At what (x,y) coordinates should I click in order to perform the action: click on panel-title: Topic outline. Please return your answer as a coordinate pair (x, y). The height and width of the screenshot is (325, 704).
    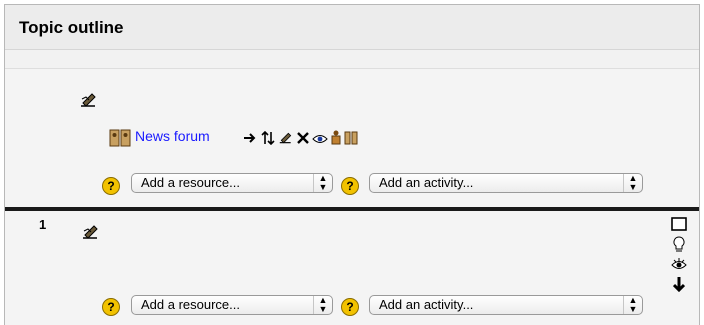
    Looking at the image, I should click on (71, 27).